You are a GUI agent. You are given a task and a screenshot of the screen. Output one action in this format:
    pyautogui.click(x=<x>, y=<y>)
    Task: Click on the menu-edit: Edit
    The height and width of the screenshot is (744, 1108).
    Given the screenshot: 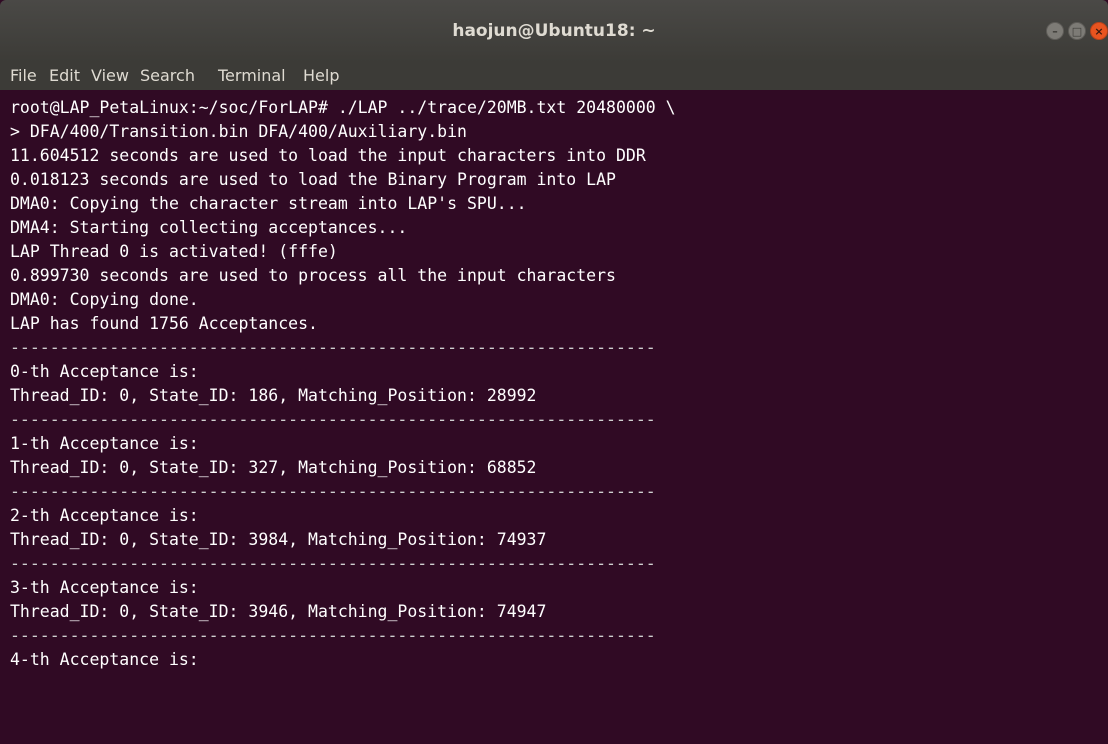 What is the action you would take?
    pyautogui.click(x=64, y=76)
    